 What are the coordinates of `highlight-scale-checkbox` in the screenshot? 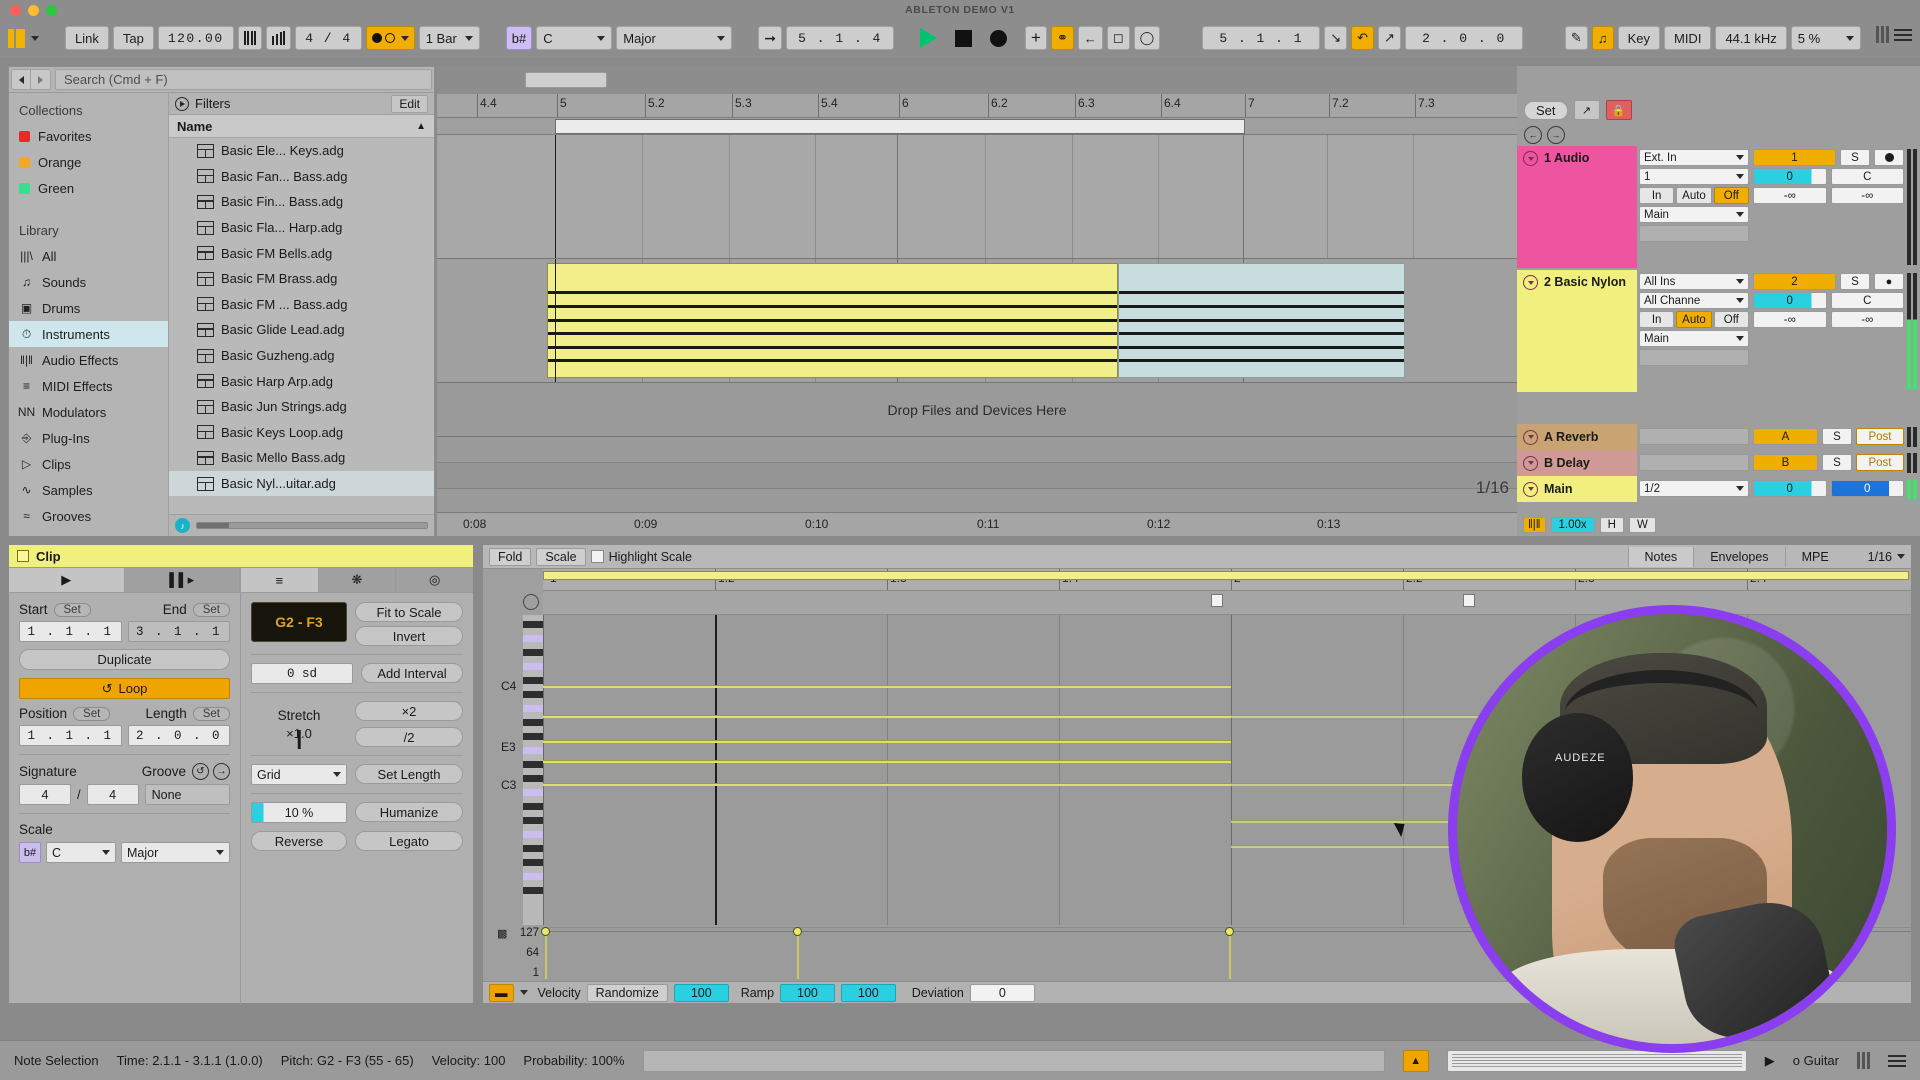 It's located at (597, 556).